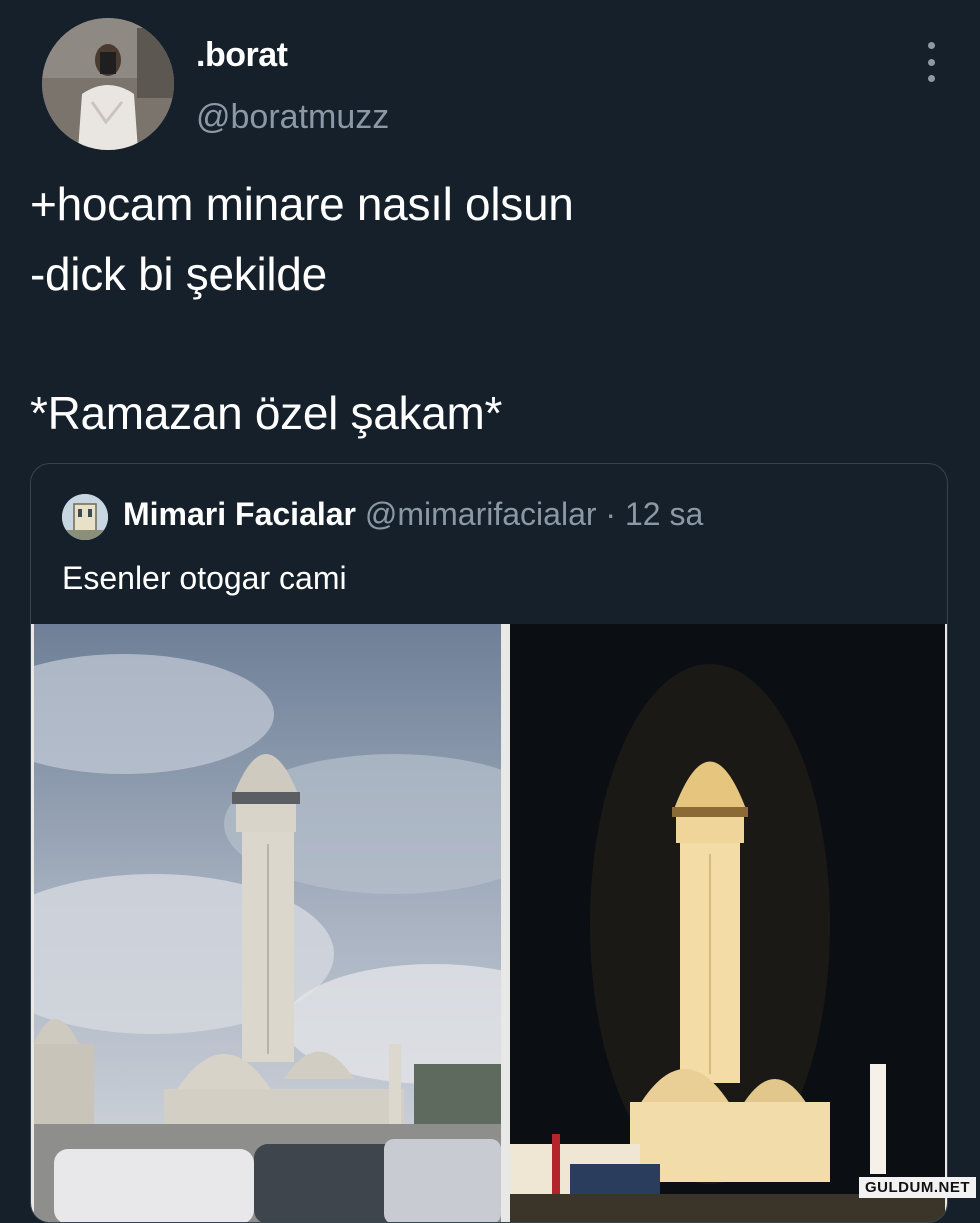  What do you see at coordinates (242, 55) in the screenshot?
I see `author-display-name: .borat` at bounding box center [242, 55].